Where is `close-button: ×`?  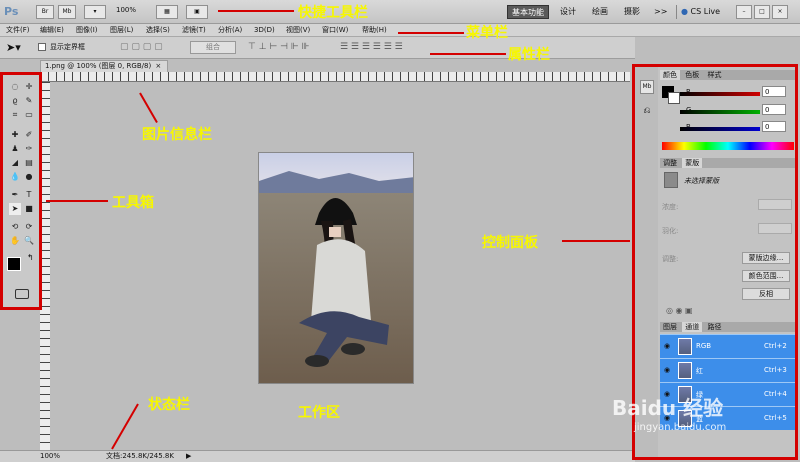 close-button: × is located at coordinates (780, 12).